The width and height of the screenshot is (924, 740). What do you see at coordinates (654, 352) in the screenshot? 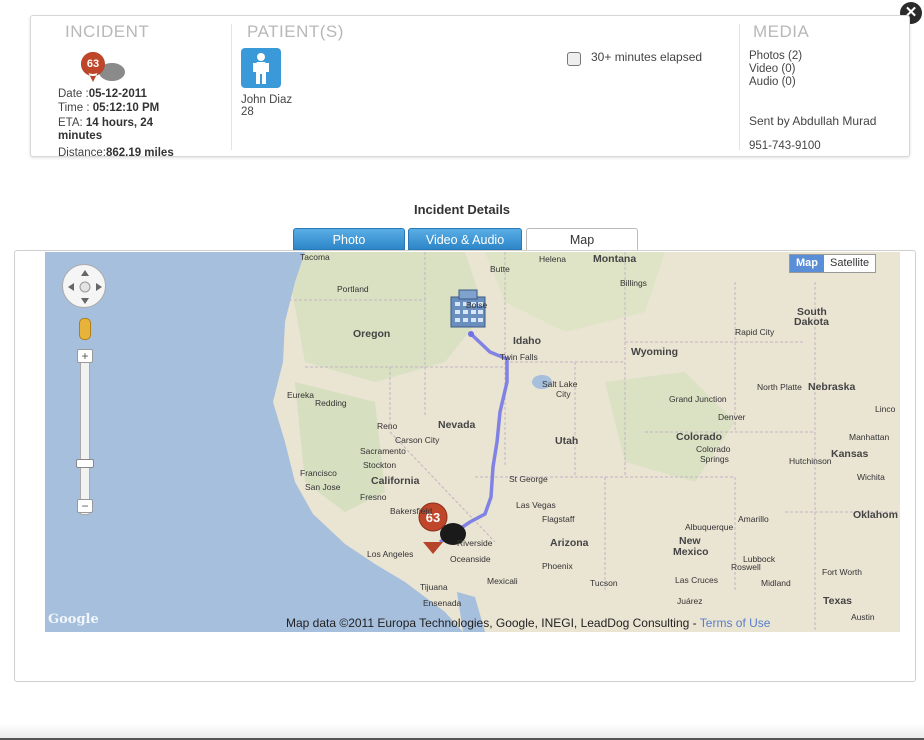
I see `label-wyoming: Wyoming` at bounding box center [654, 352].